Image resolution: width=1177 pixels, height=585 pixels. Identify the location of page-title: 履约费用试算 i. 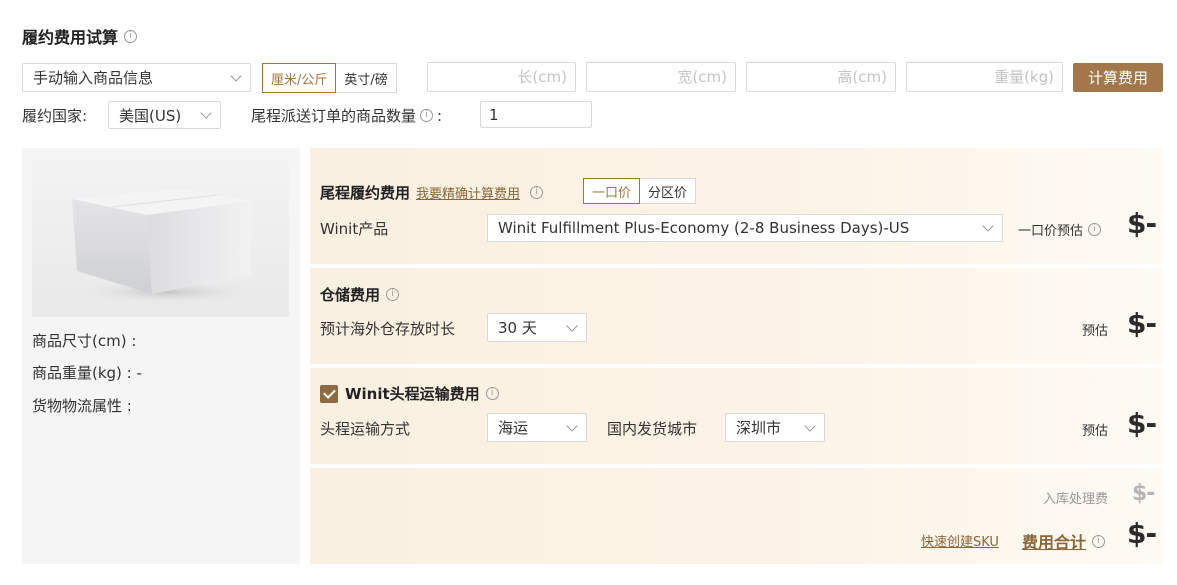
(80, 36).